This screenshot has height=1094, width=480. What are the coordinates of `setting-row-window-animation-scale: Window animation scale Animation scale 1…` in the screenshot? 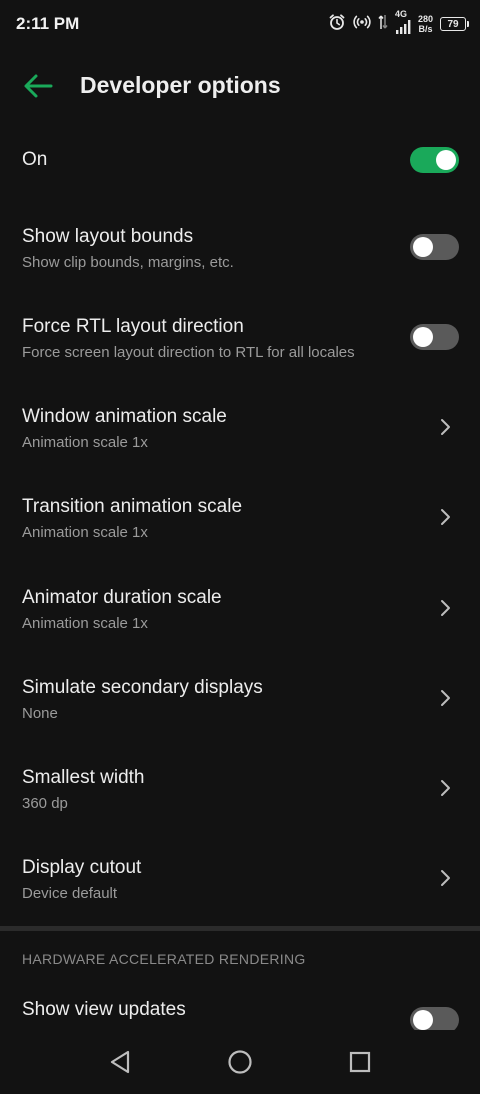 It's located at (240, 432).